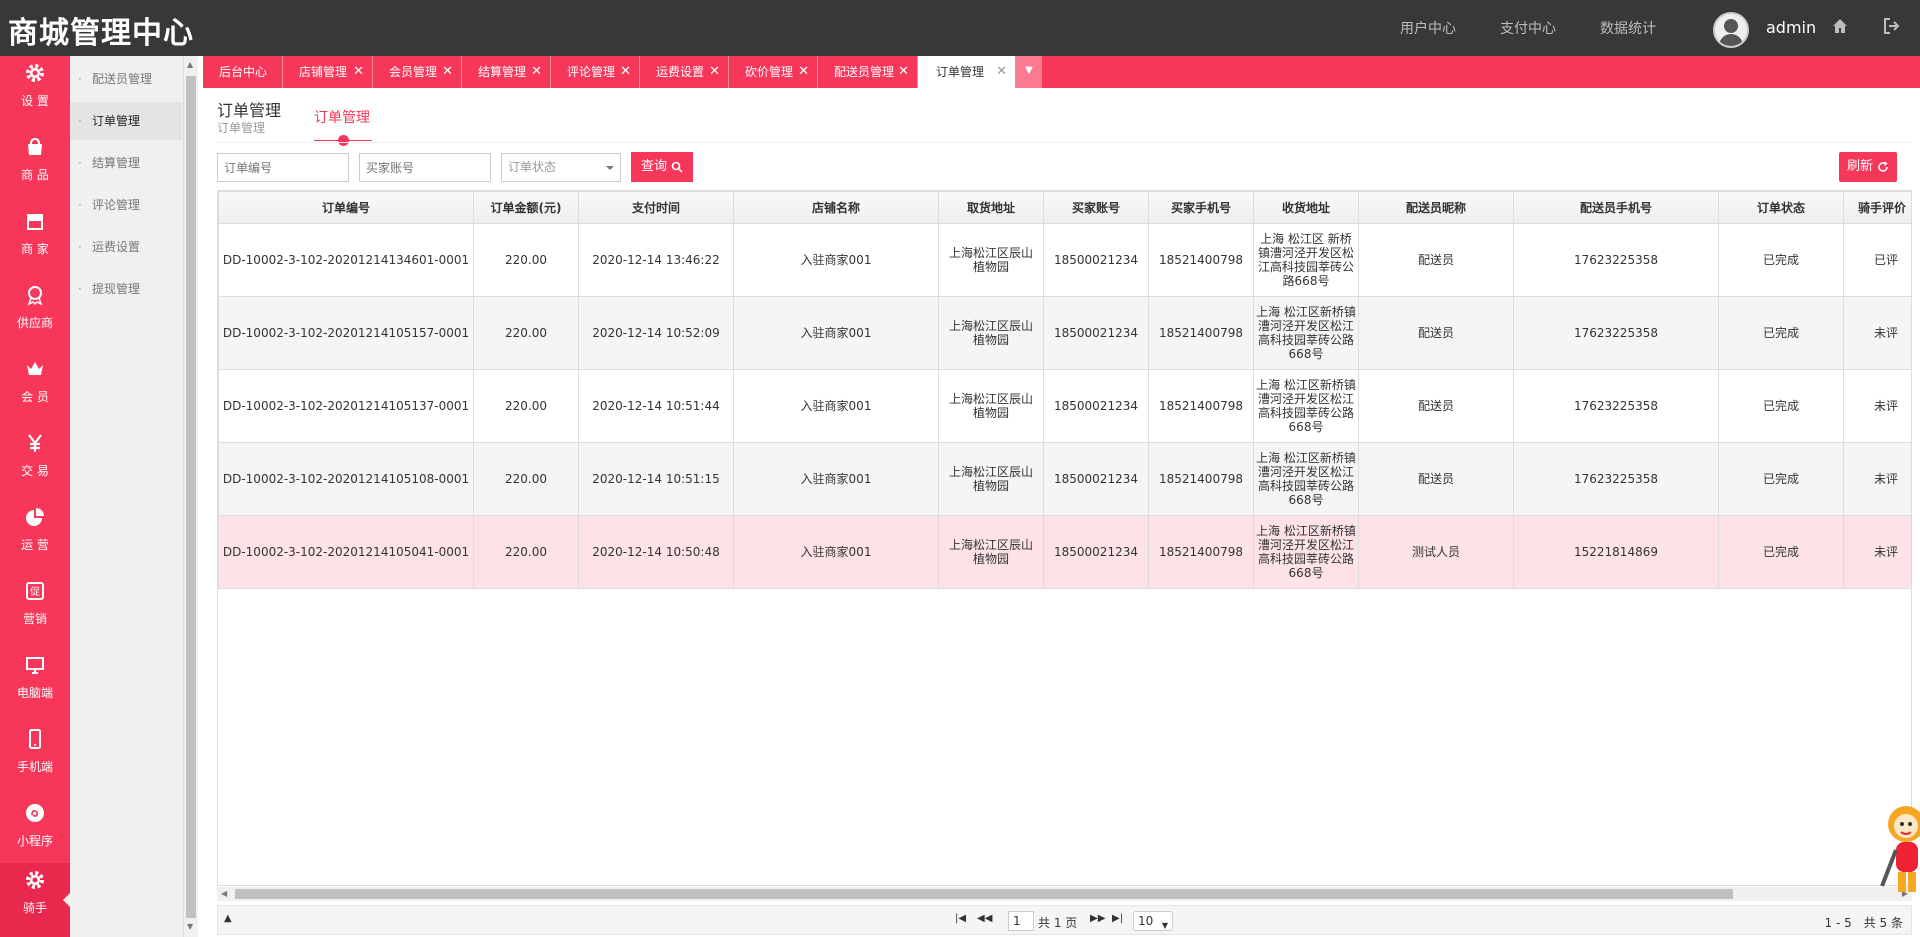 The image size is (1920, 937). I want to click on cell-pay-time: 2020-12-14 13:46:22, so click(656, 260).